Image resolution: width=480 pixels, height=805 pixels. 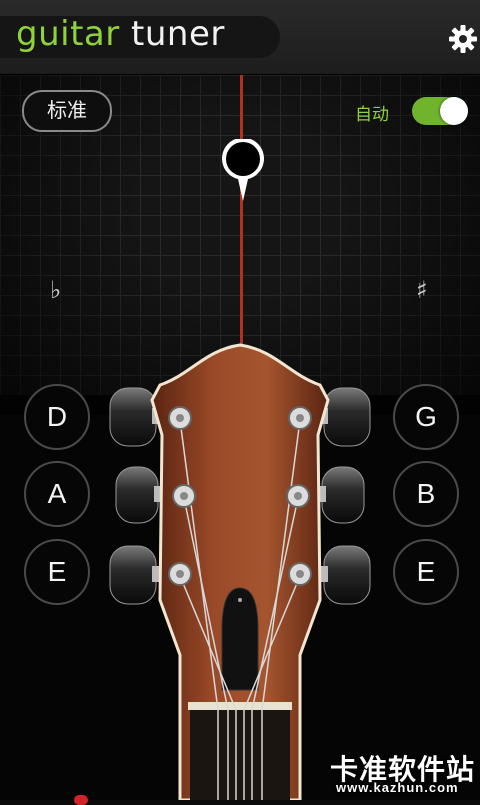 I want to click on string-button-high-e: E, so click(x=426, y=572).